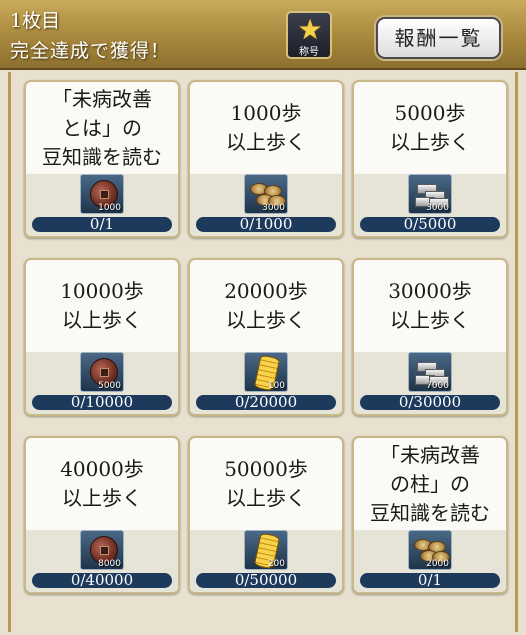  Describe the element at coordinates (102, 580) in the screenshot. I see `progress-counter: 0/40000` at that location.